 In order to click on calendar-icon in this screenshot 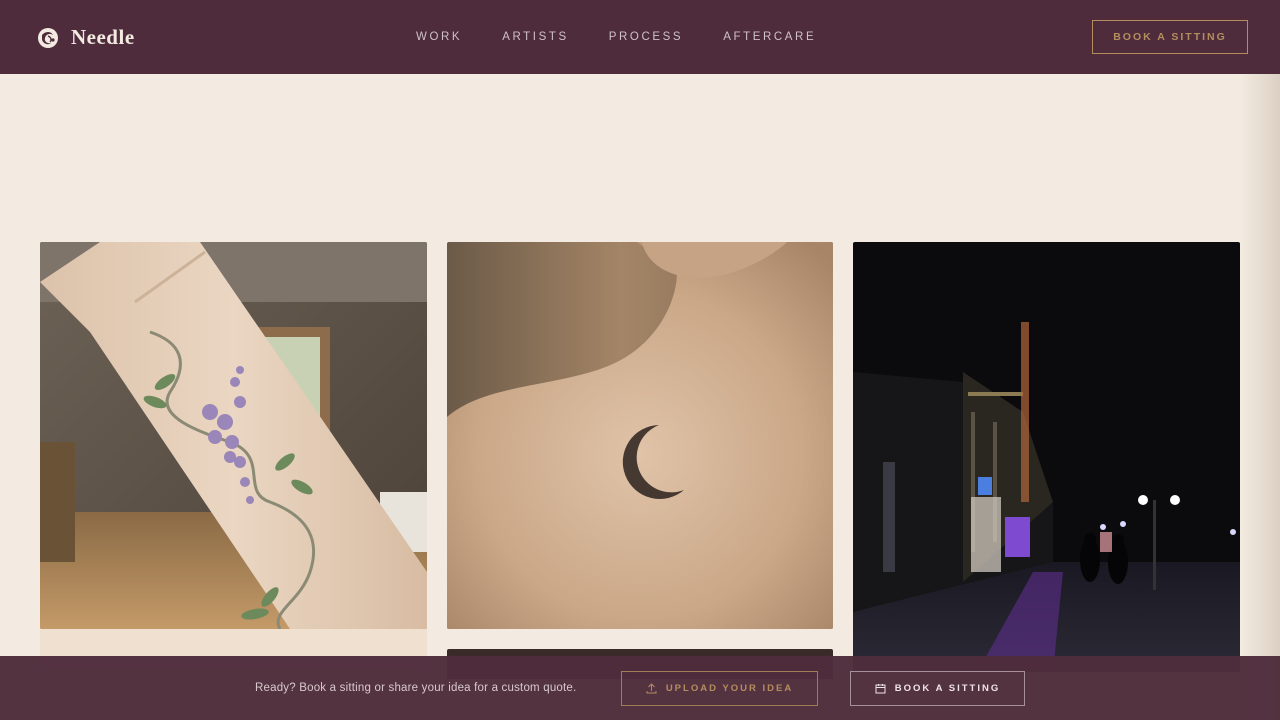, I will do `click(880, 689)`.